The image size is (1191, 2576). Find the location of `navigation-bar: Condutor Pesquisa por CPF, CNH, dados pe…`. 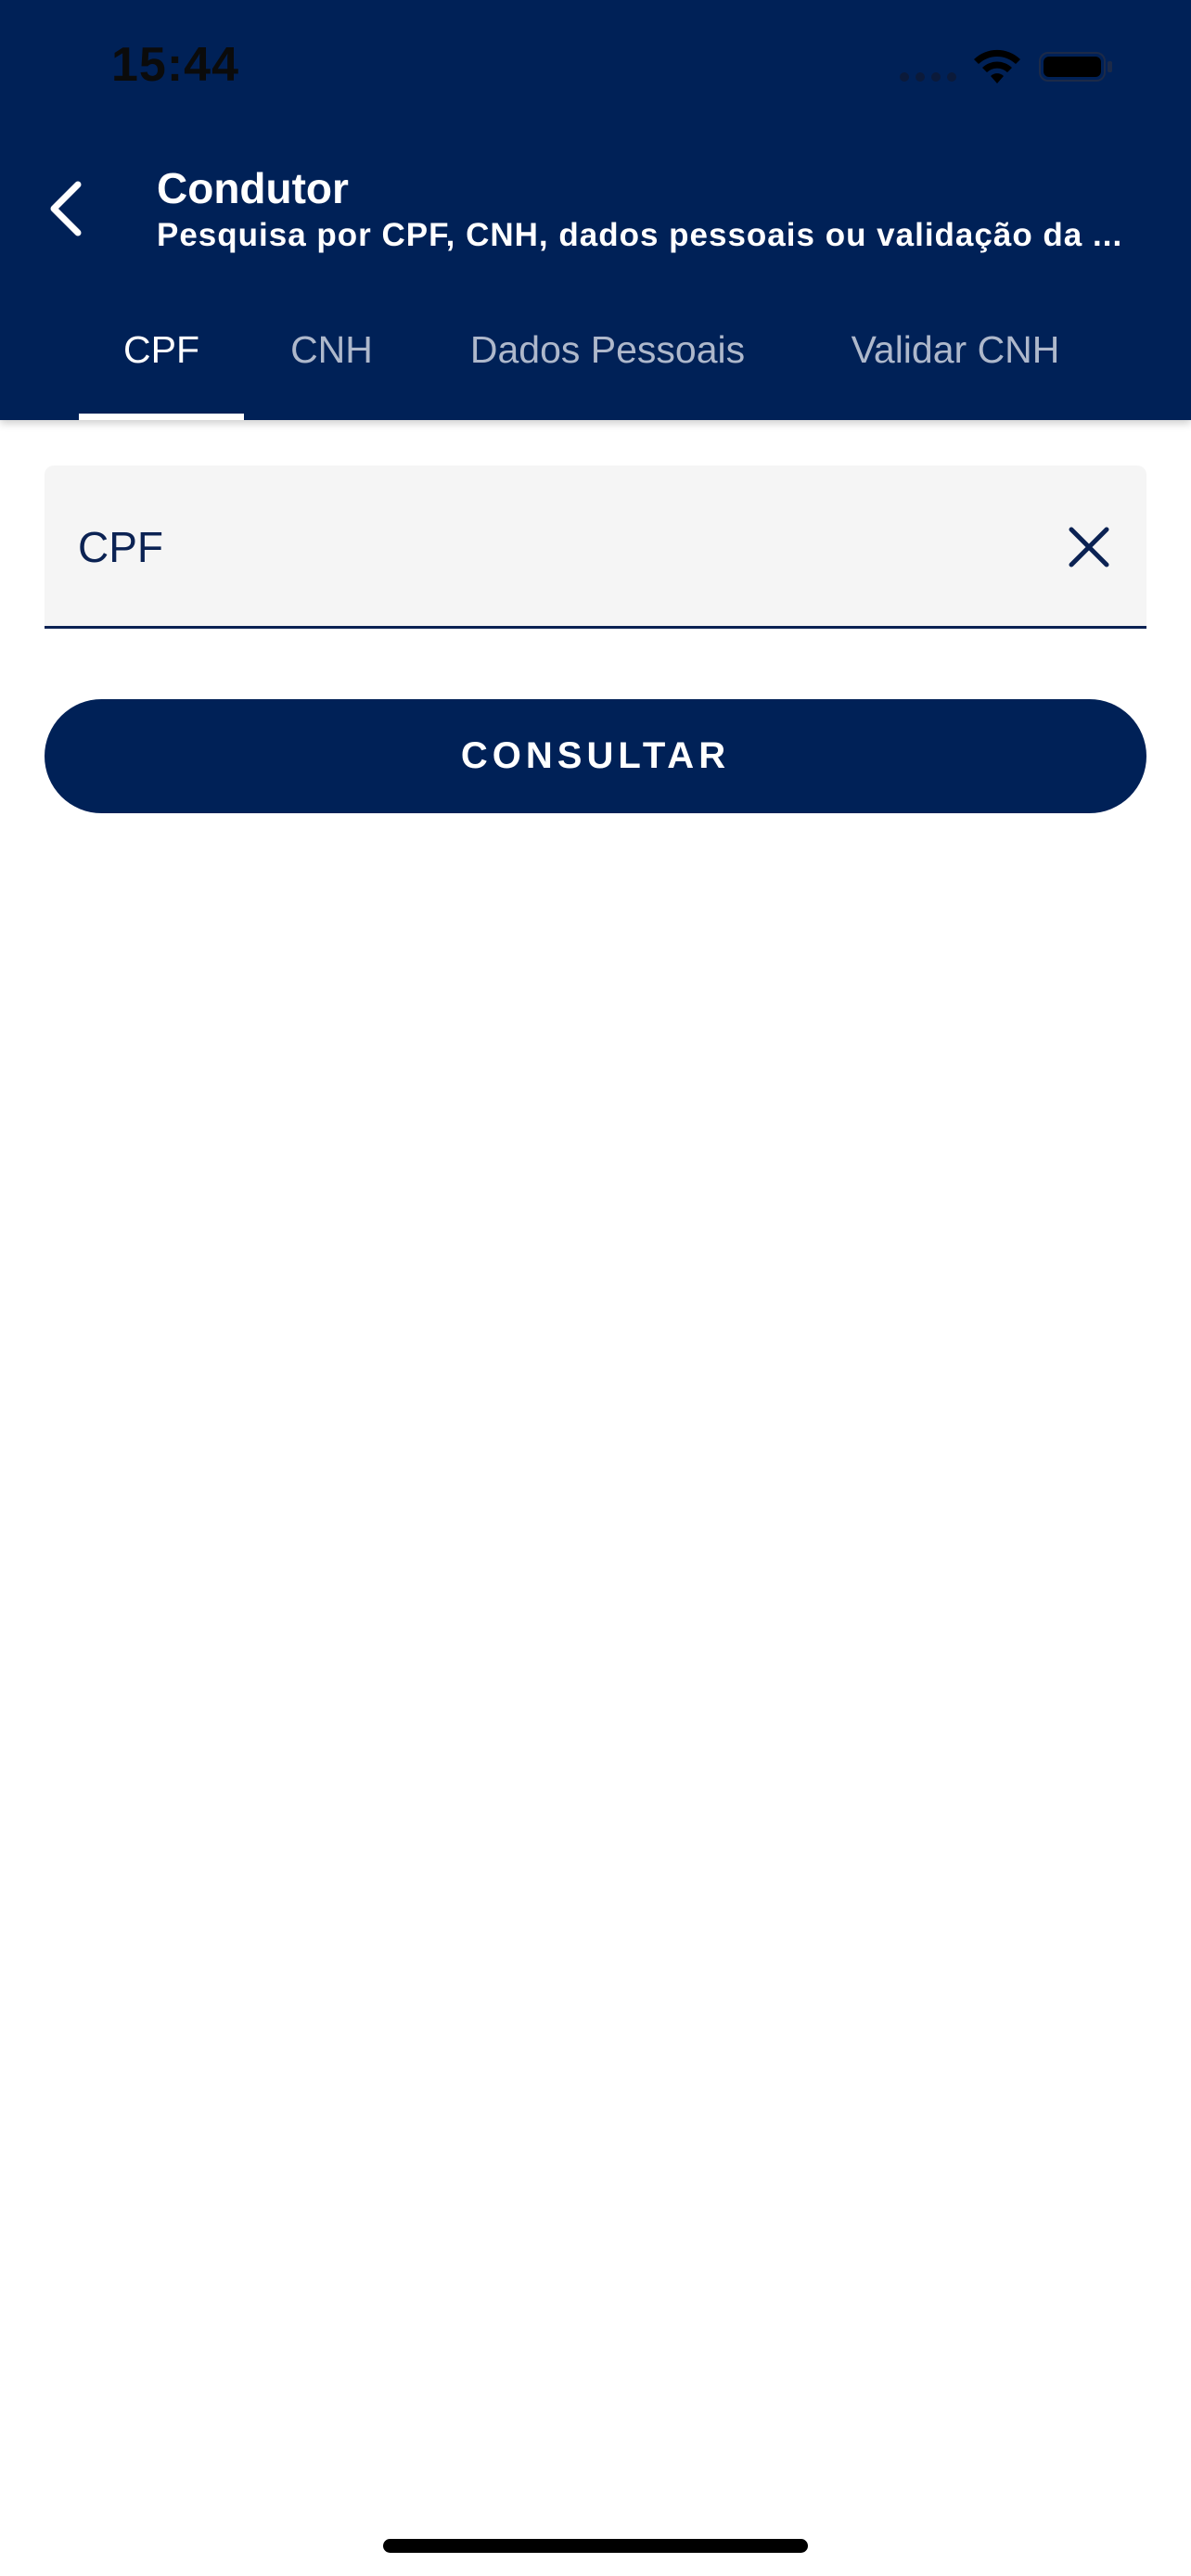

navigation-bar: Condutor Pesquisa por CPF, CNH, dados pe… is located at coordinates (595, 208).